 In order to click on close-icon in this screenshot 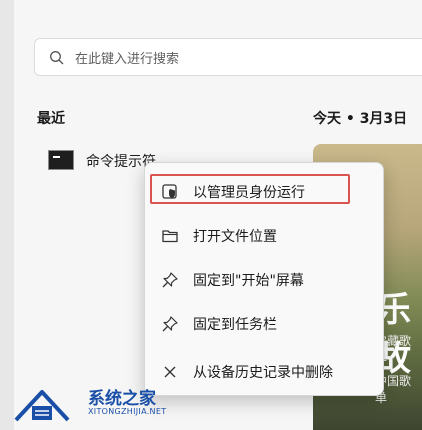, I will do `click(170, 372)`.